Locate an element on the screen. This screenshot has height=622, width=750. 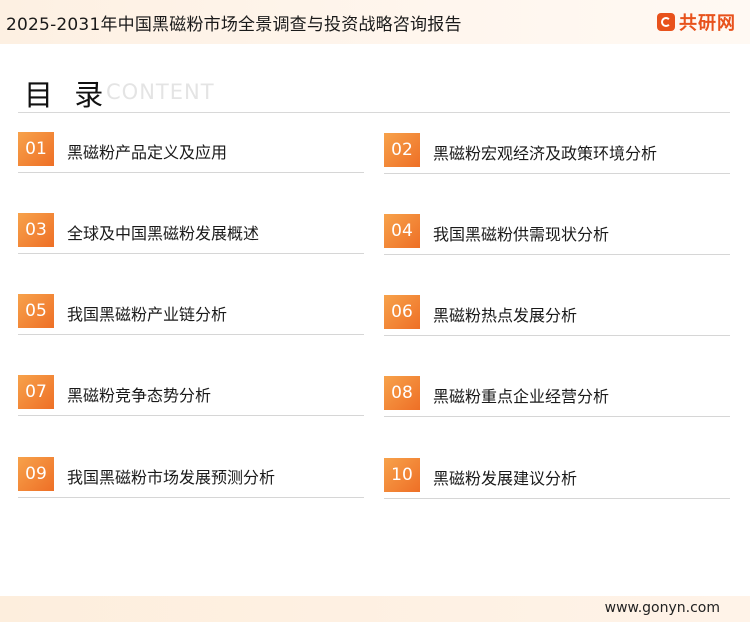
toc-item-10: 10 黑磁粉发展建议分析 is located at coordinates (557, 478).